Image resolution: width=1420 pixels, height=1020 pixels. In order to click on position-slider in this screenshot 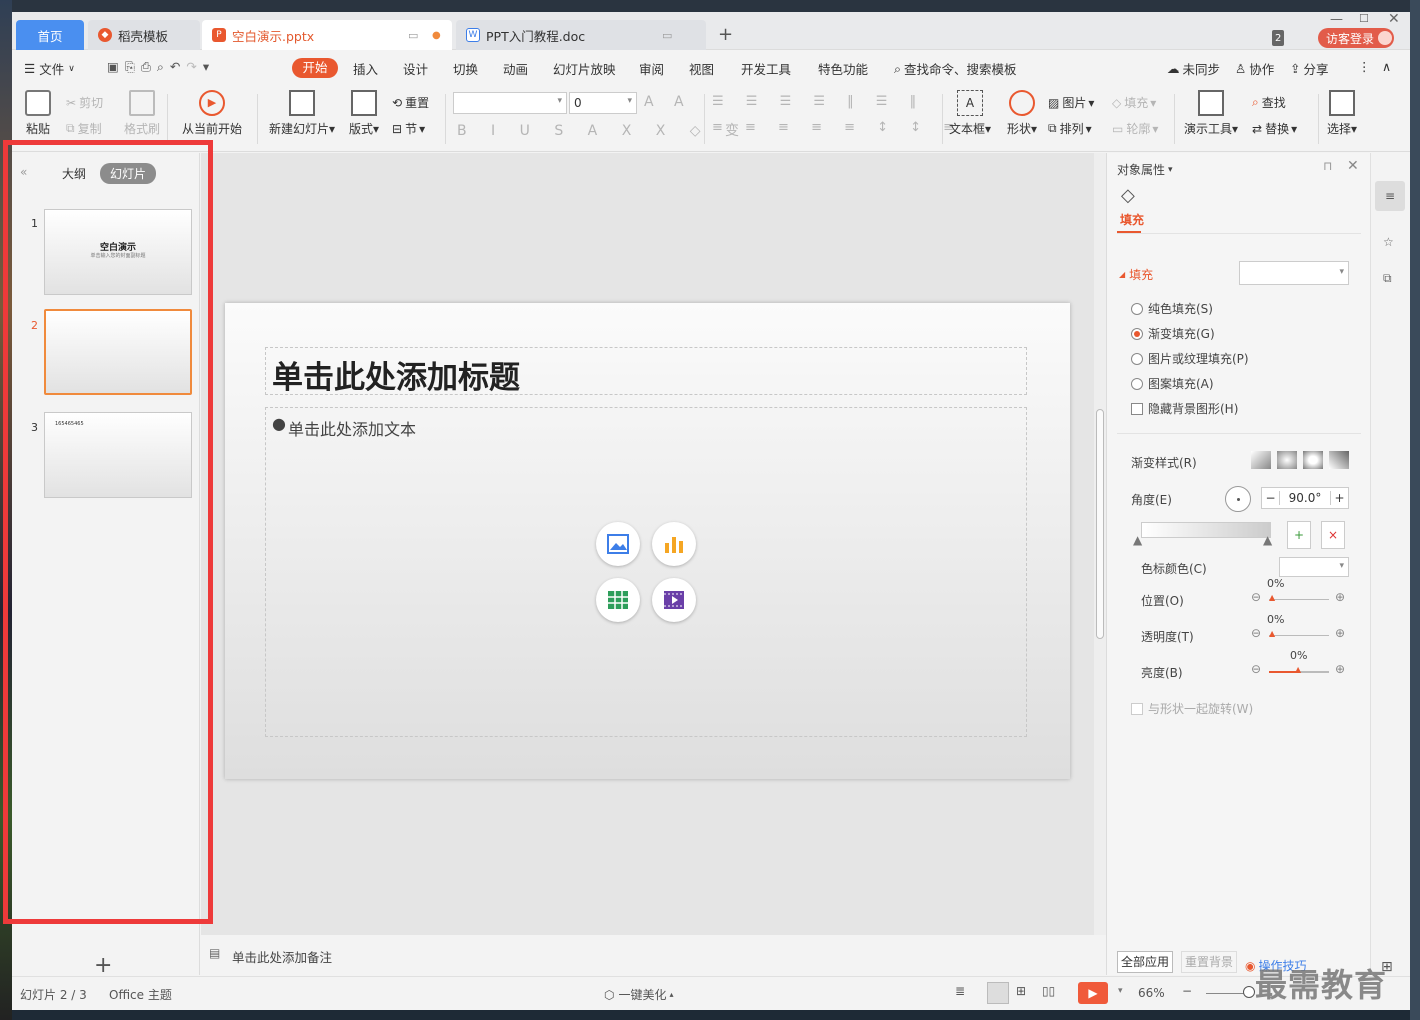, I will do `click(1299, 599)`.